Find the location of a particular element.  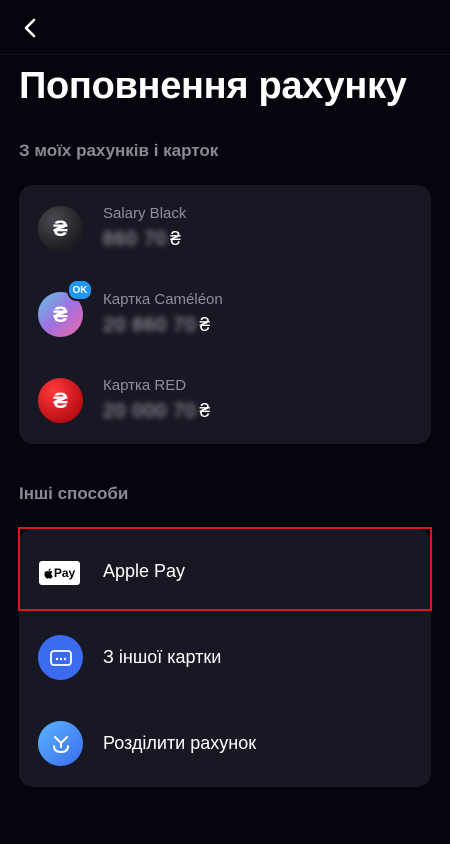

method-apple-pay: Pay Apple Pay is located at coordinates (225, 571).